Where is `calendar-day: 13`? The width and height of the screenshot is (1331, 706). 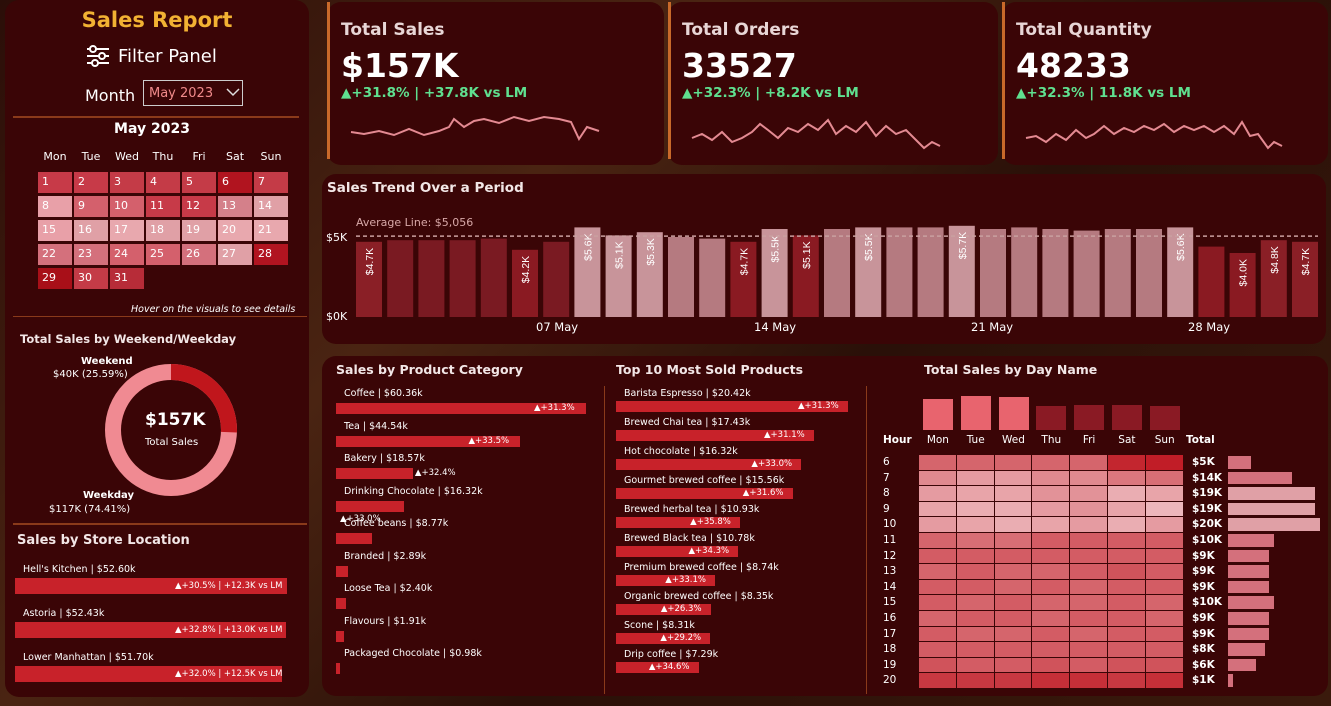 calendar-day: 13 is located at coordinates (235, 206).